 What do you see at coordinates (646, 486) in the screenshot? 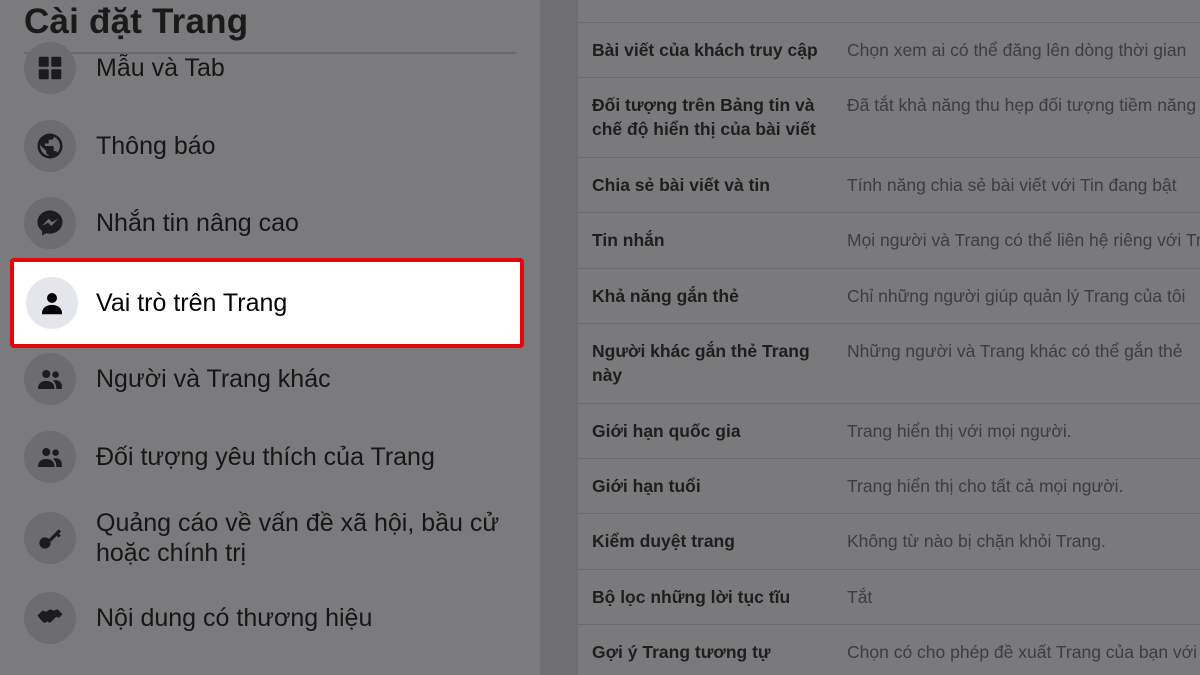
I see `setting-label: Giới hạn tuổi` at bounding box center [646, 486].